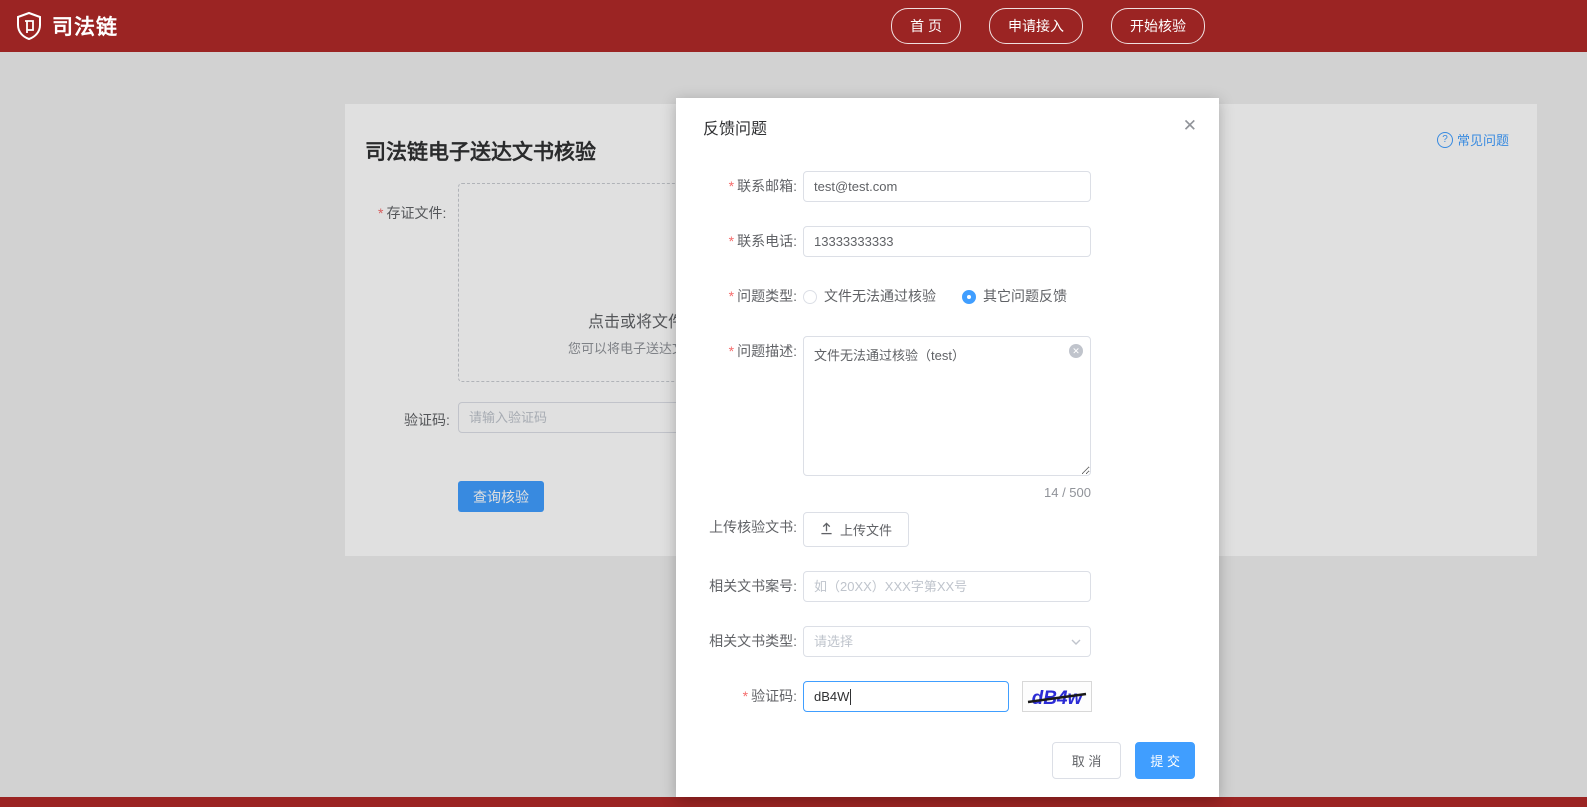  What do you see at coordinates (753, 527) in the screenshot?
I see `upload-label: 上传核验文书:` at bounding box center [753, 527].